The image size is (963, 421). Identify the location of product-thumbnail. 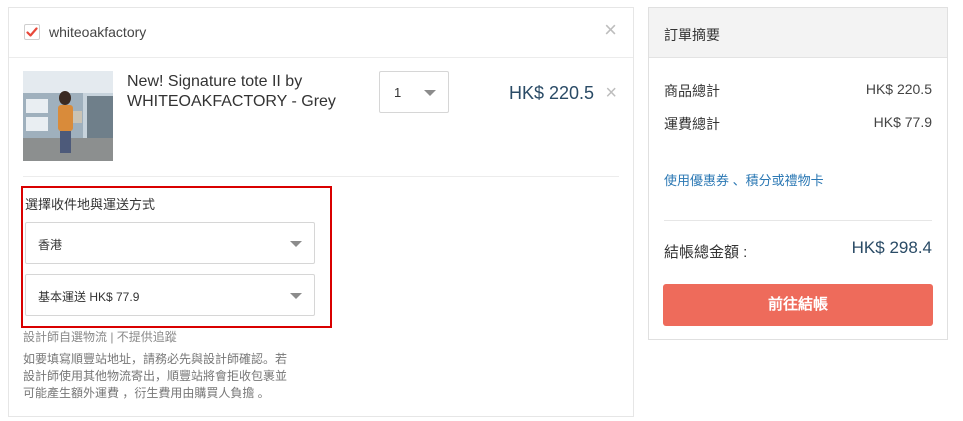
(68, 116).